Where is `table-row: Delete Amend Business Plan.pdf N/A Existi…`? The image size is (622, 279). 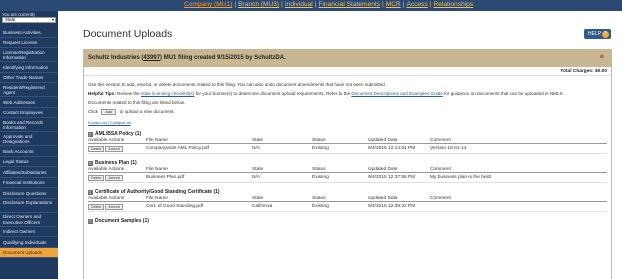 table-row: Delete Amend Business Plan.pdf N/A Existi… is located at coordinates (347, 178).